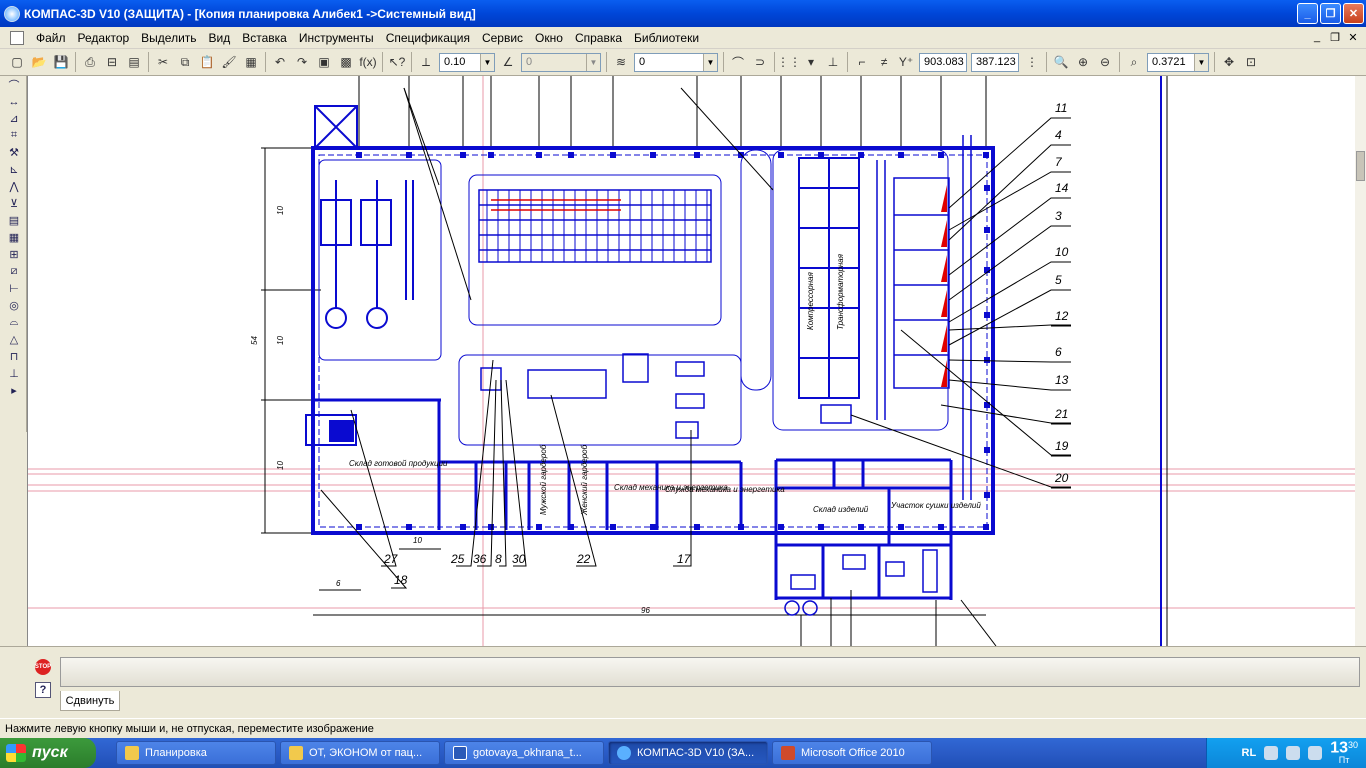 This screenshot has width=1366, height=768. What do you see at coordinates (426, 62) in the screenshot?
I see `step-icon: ⟂` at bounding box center [426, 62].